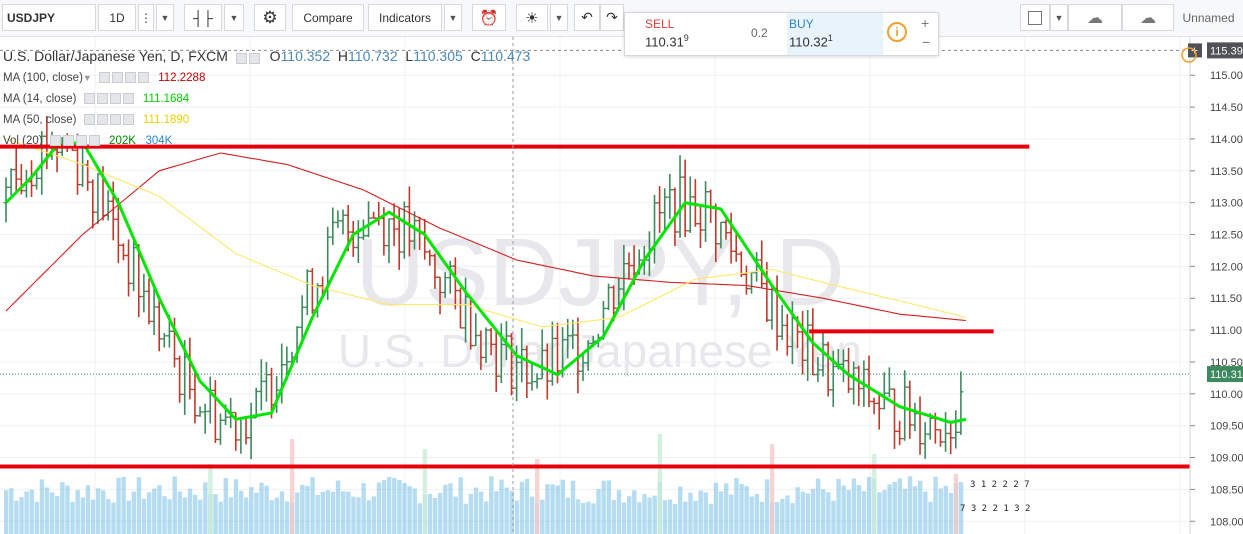 The width and height of the screenshot is (1243, 534). What do you see at coordinates (489, 17) in the screenshot?
I see `alert-button: ⏰` at bounding box center [489, 17].